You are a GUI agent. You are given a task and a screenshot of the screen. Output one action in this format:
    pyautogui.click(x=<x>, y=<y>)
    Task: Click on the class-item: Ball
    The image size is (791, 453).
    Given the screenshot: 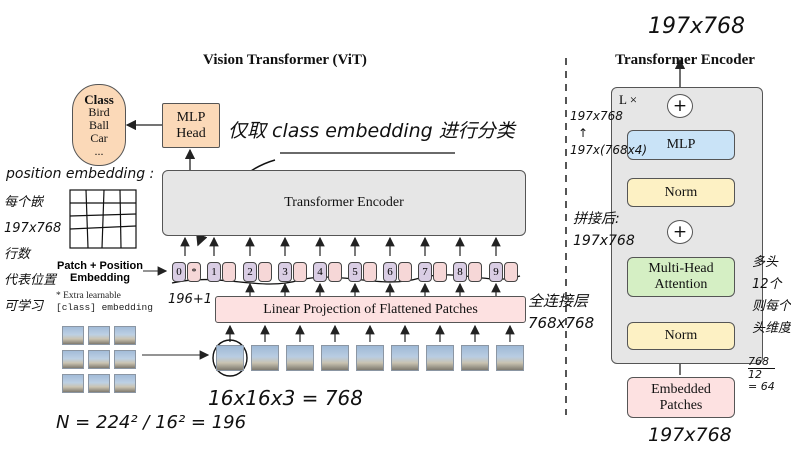 What is the action you would take?
    pyautogui.click(x=99, y=124)
    